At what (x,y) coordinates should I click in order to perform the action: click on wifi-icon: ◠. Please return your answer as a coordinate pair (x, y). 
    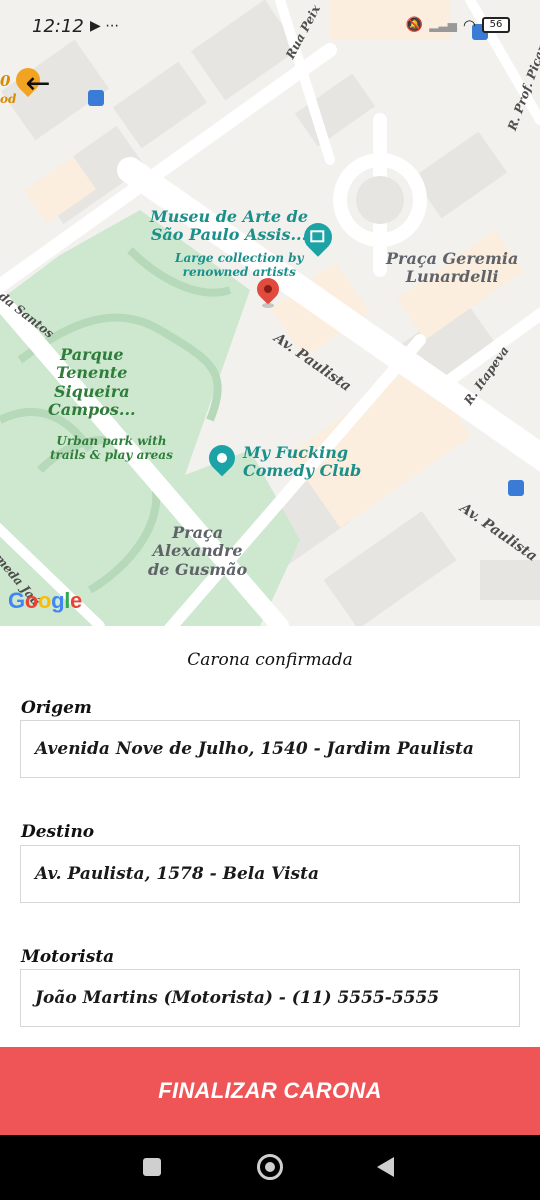
    Looking at the image, I should click on (469, 25).